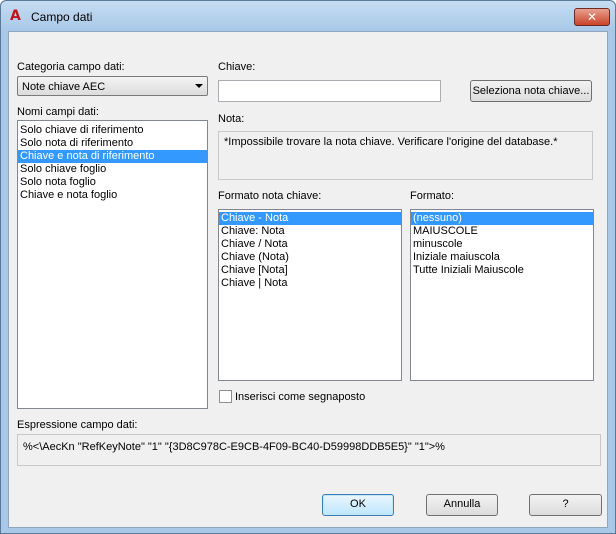 Image resolution: width=616 pixels, height=534 pixels. I want to click on field-name-item: Solo nota foglio, so click(112, 182).